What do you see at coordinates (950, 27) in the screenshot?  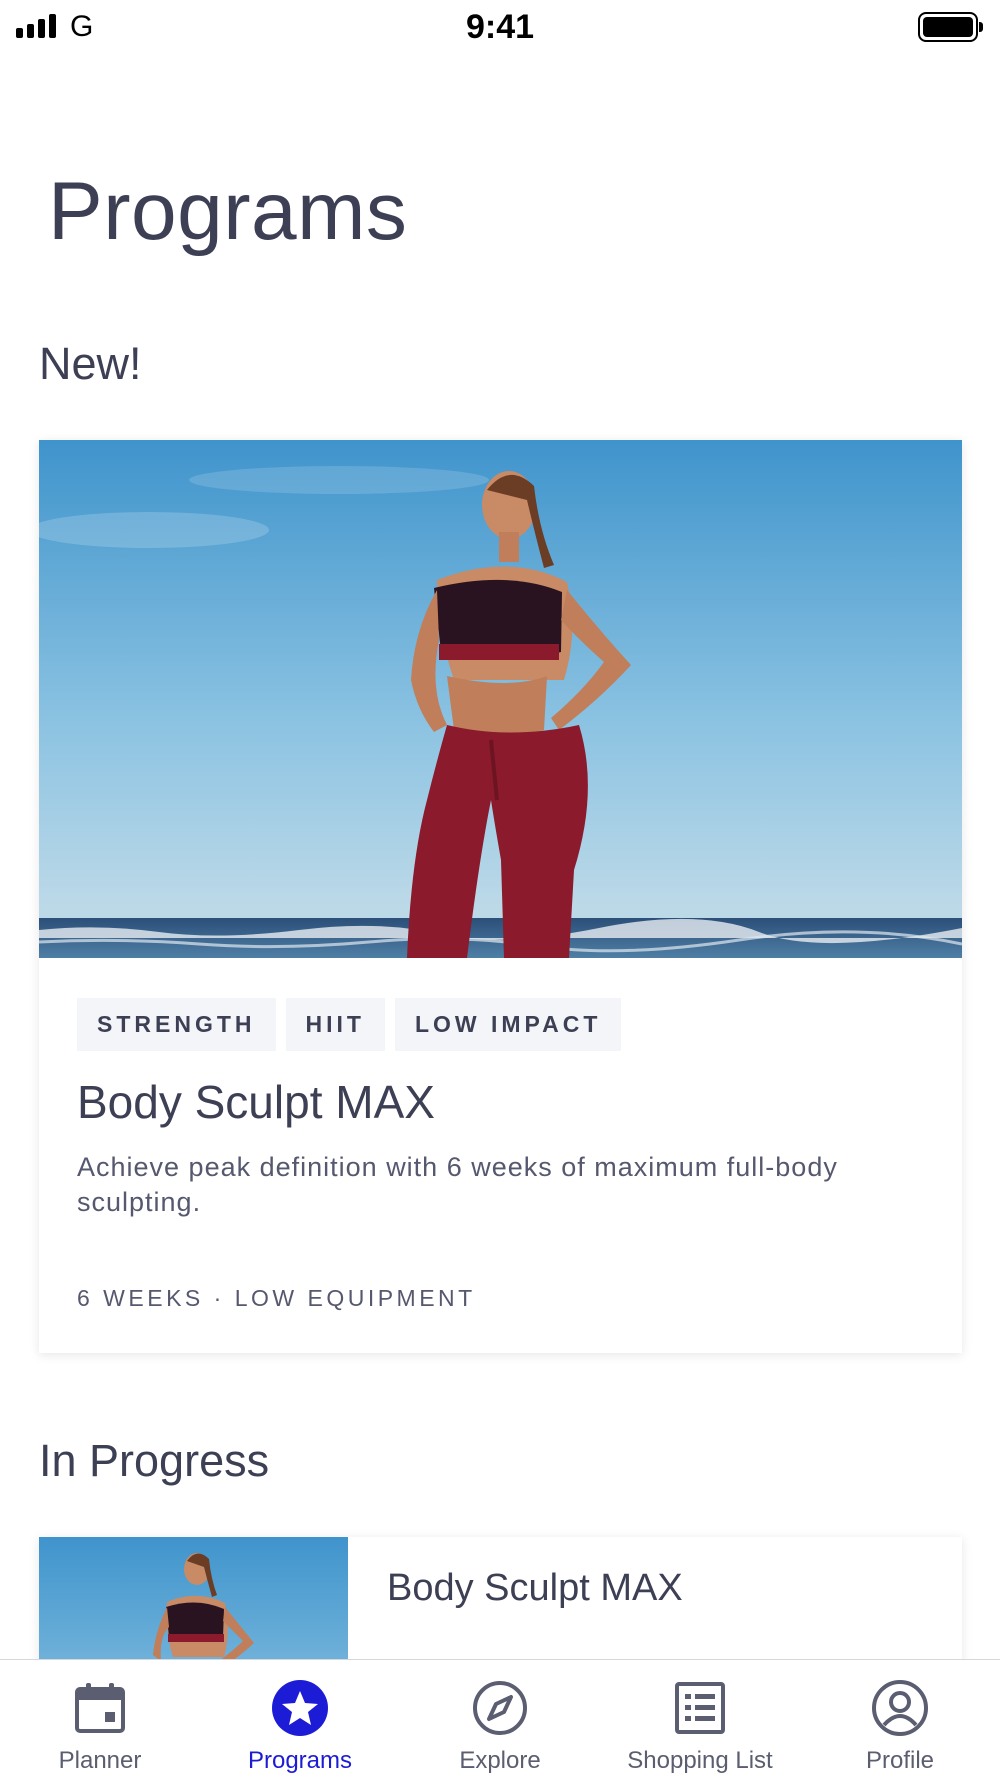 I see `battery-icon` at bounding box center [950, 27].